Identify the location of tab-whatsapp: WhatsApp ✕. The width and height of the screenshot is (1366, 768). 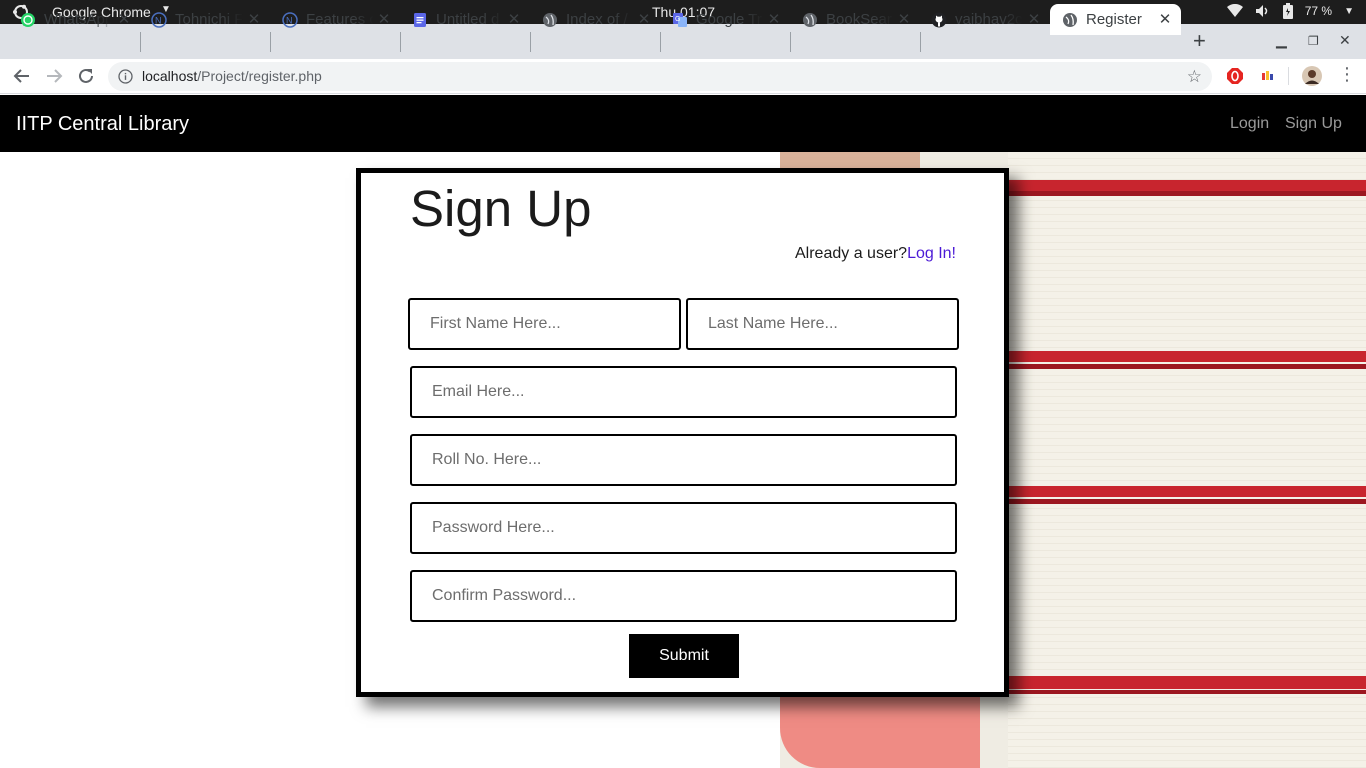
(76, 19).